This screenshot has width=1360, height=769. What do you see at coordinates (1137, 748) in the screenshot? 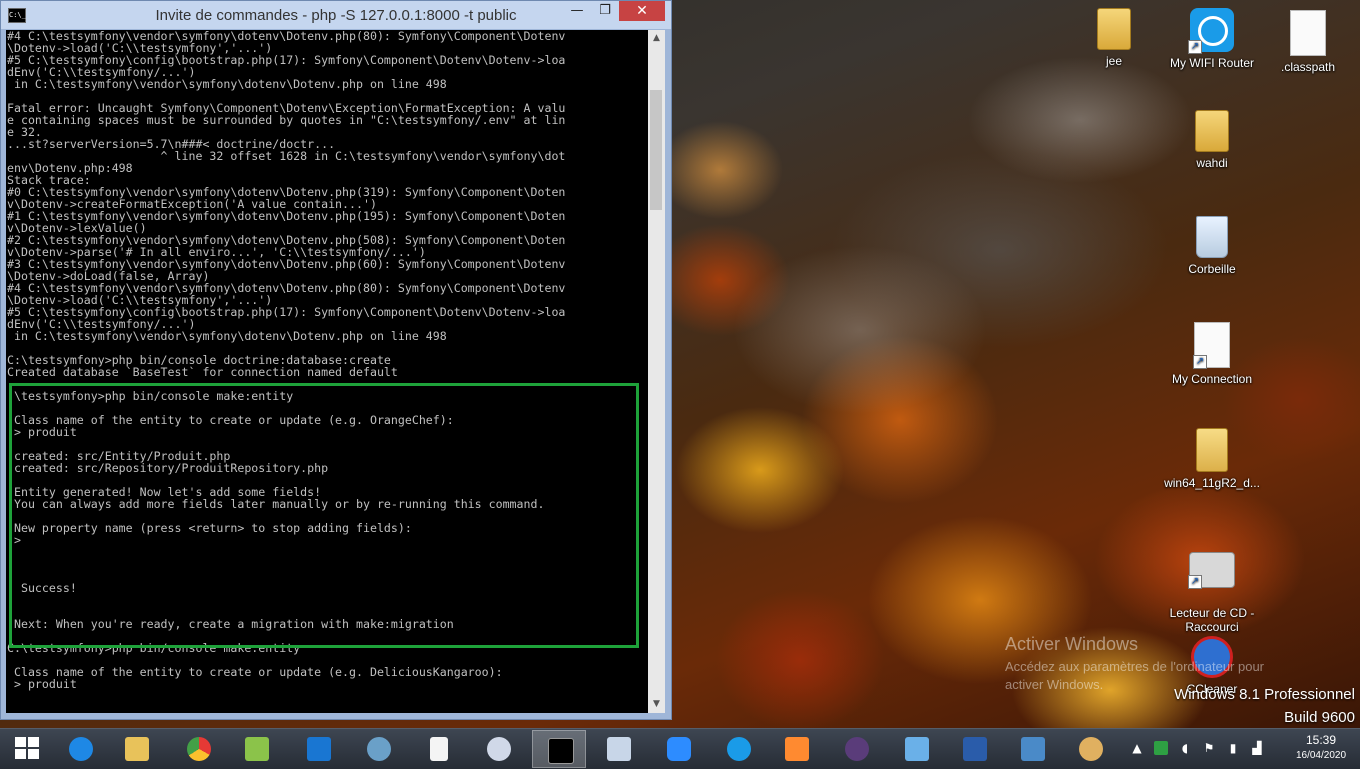
I see `tray-chevron-icon: ▲` at bounding box center [1137, 748].